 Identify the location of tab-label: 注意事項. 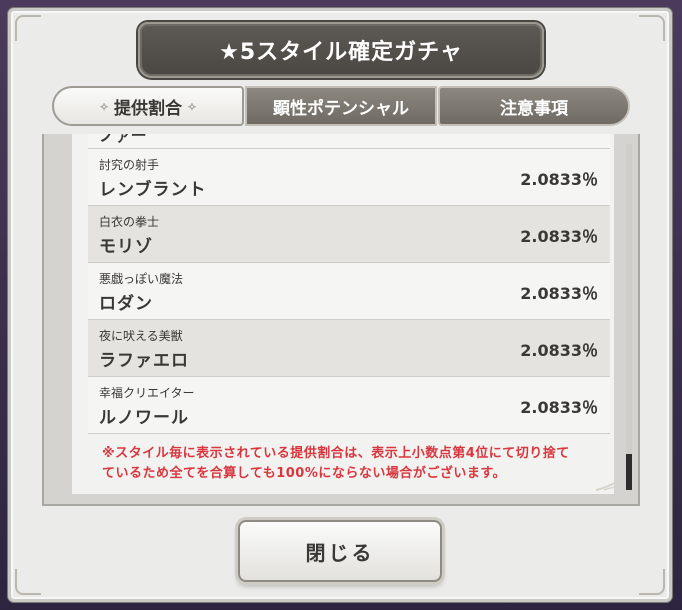
(534, 108).